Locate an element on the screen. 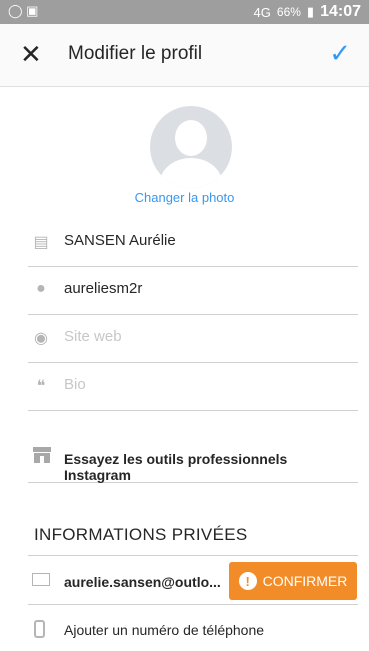 The width and height of the screenshot is (369, 651). avatar-head is located at coordinates (191, 138).